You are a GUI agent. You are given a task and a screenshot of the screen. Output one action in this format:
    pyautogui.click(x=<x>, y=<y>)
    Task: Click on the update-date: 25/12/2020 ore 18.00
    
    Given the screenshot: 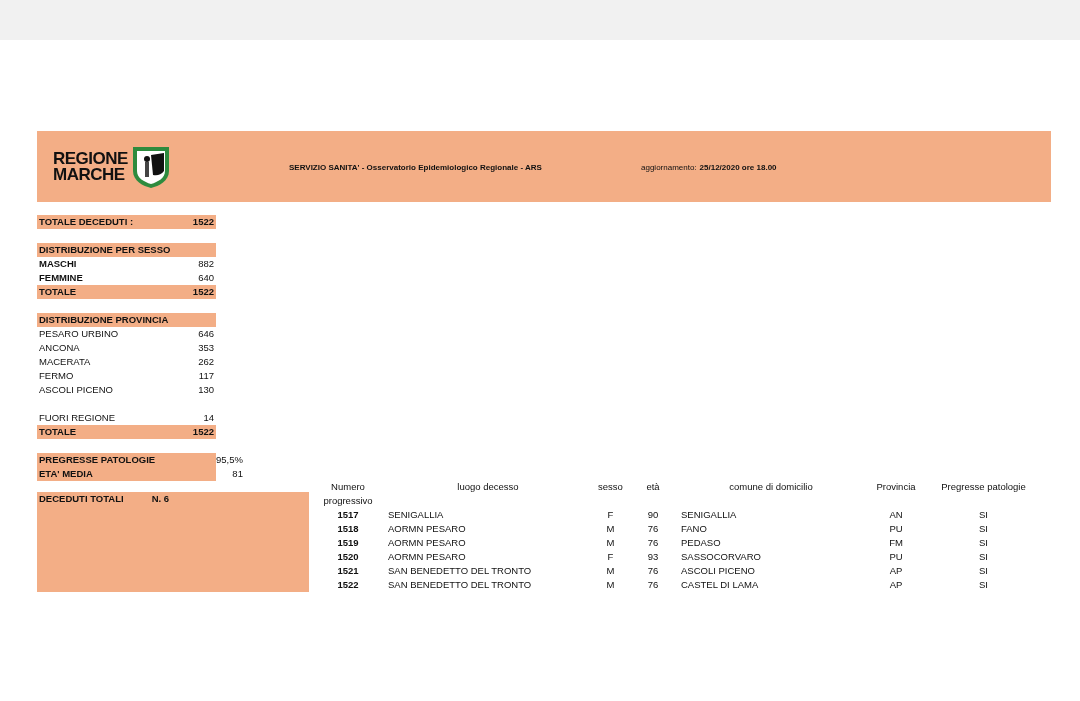 What is the action you would take?
    pyautogui.click(x=738, y=167)
    